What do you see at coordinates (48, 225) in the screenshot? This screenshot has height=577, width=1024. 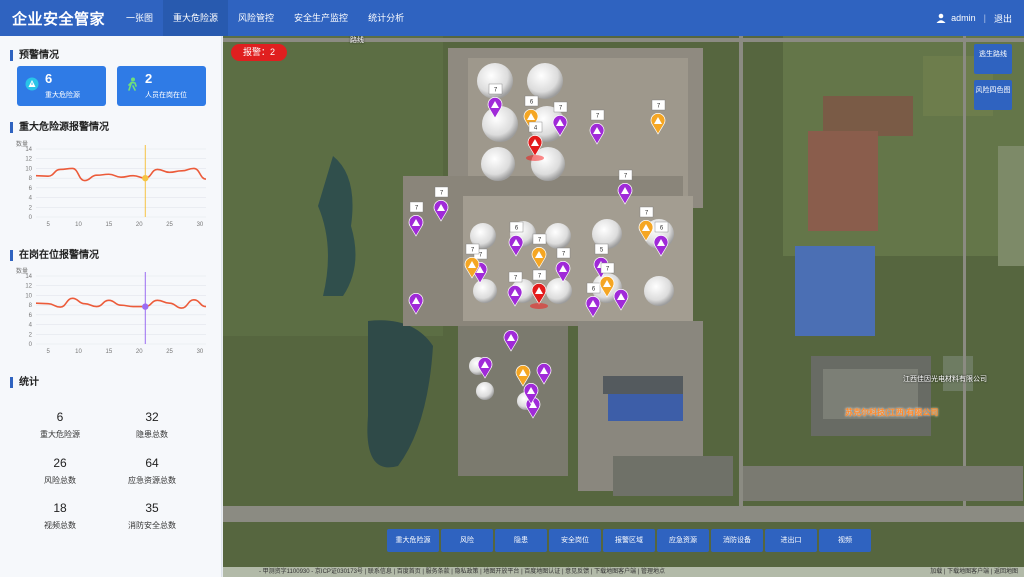 I see `x-tick-label: 5` at bounding box center [48, 225].